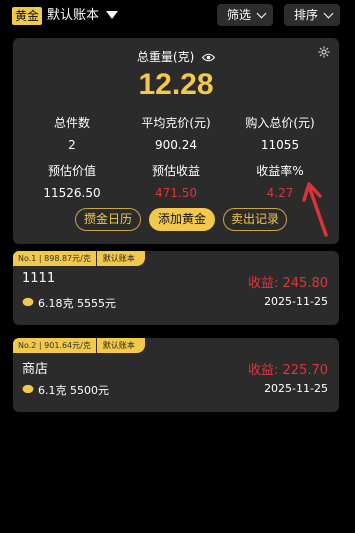 This screenshot has width=355, height=533. Describe the element at coordinates (27, 16) in the screenshot. I see `category-tag: 黄金` at that location.